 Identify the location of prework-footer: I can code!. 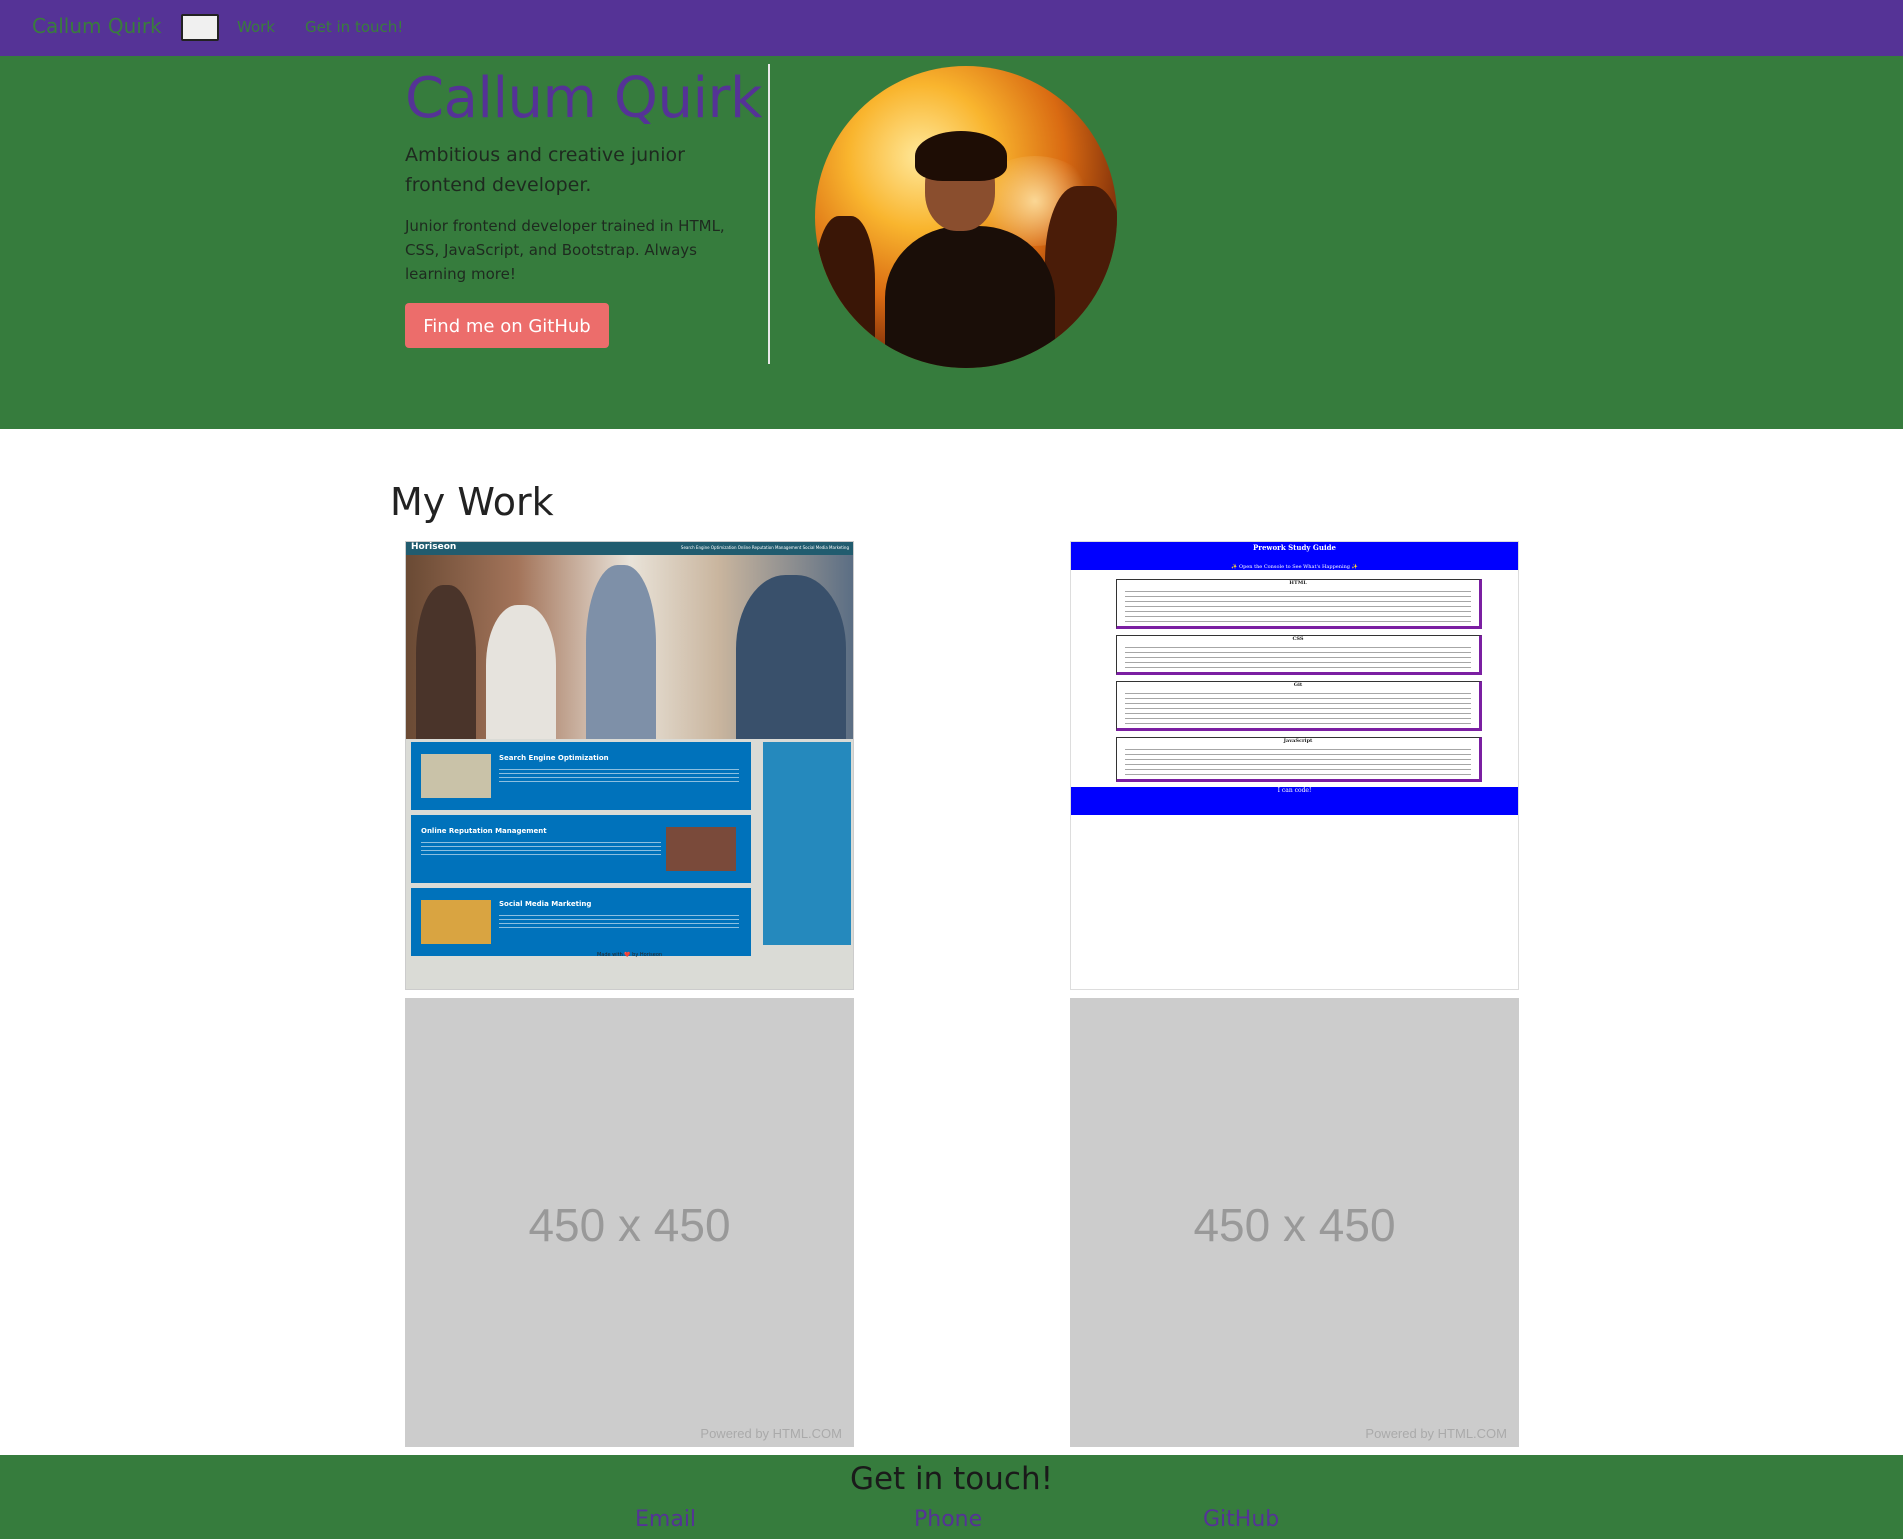
(1294, 801).